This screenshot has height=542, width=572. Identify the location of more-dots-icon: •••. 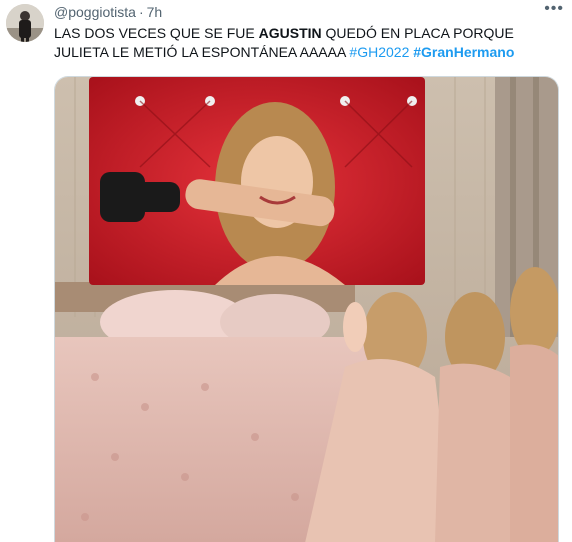
(554, 9).